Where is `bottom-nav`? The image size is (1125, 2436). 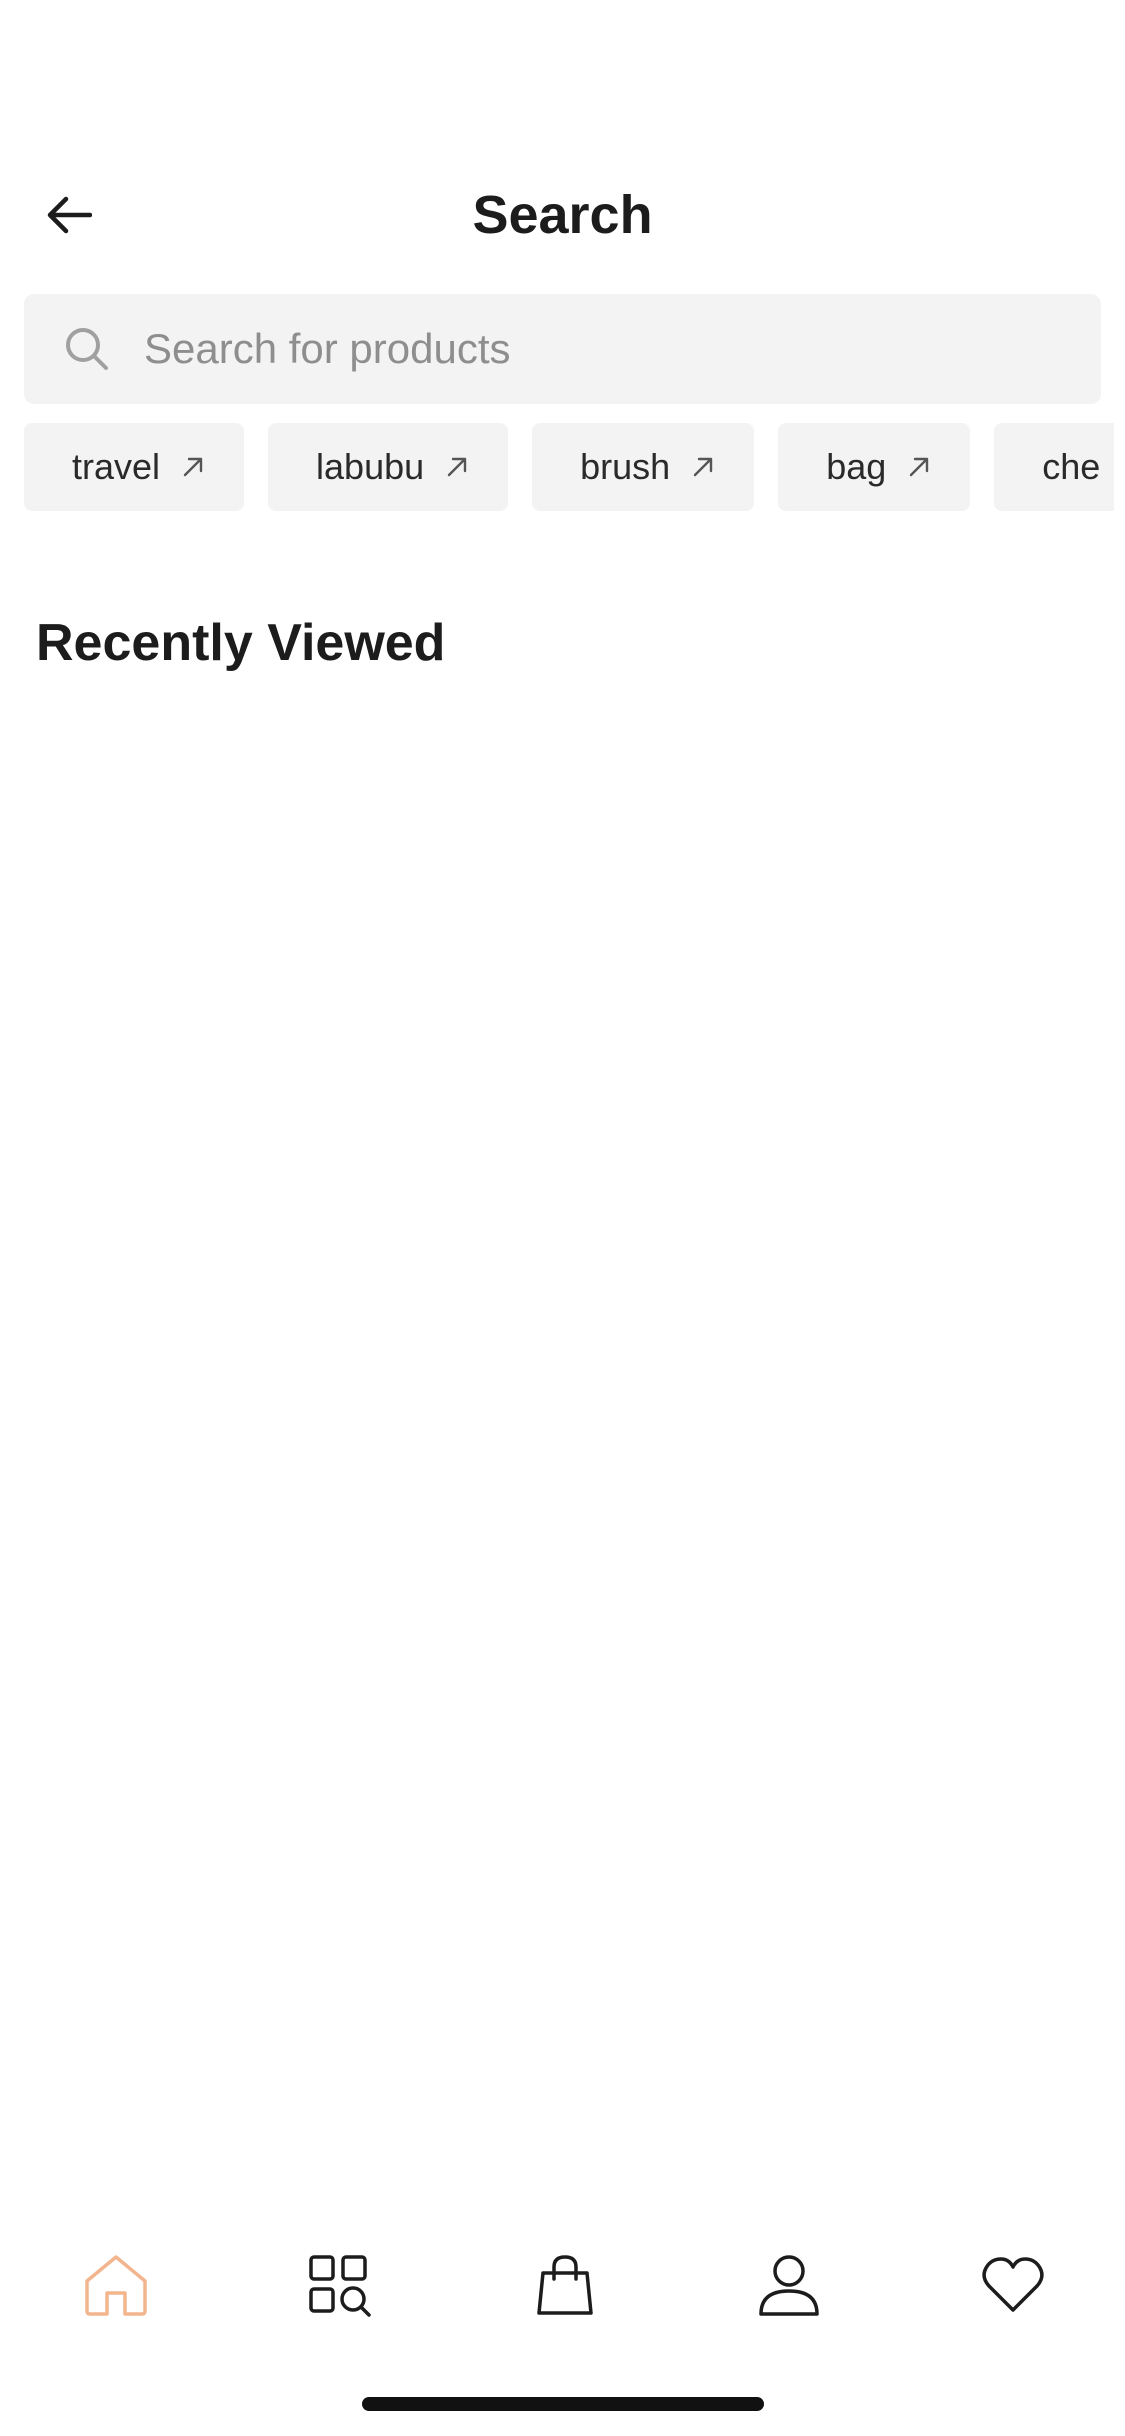 bottom-nav is located at coordinates (562, 2285).